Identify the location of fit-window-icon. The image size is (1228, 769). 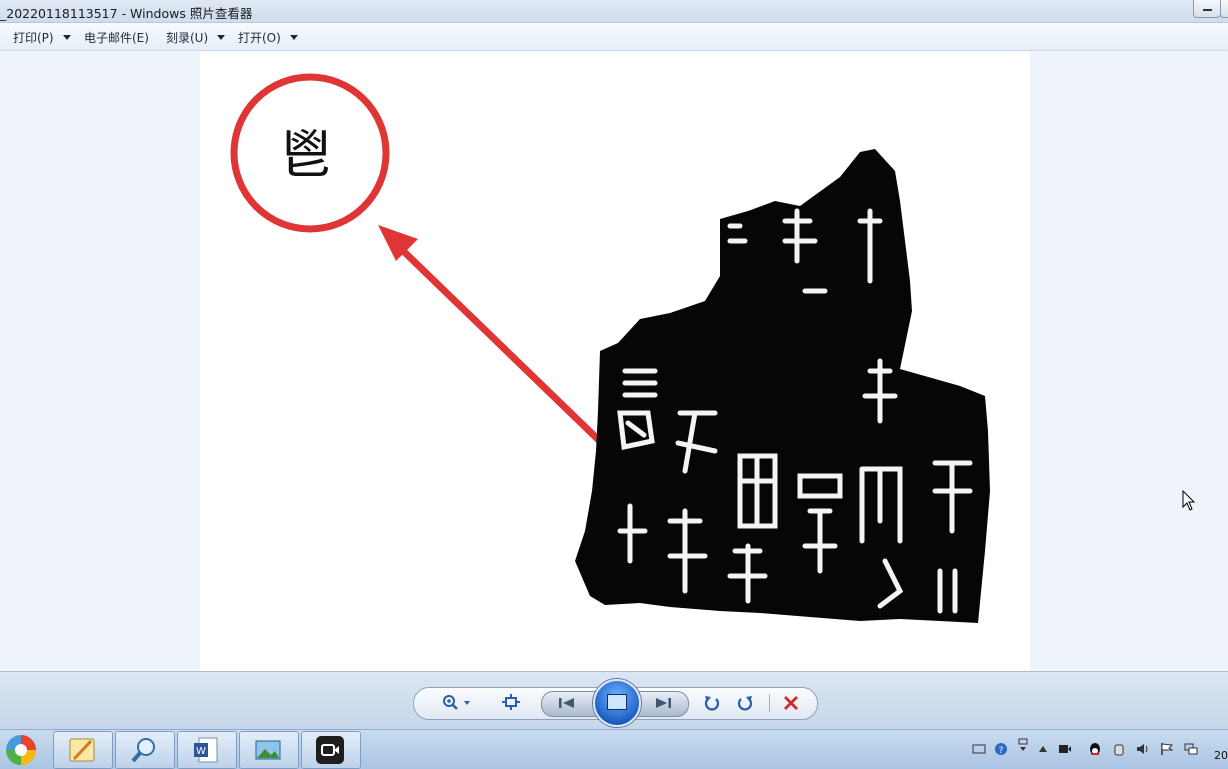
(511, 702).